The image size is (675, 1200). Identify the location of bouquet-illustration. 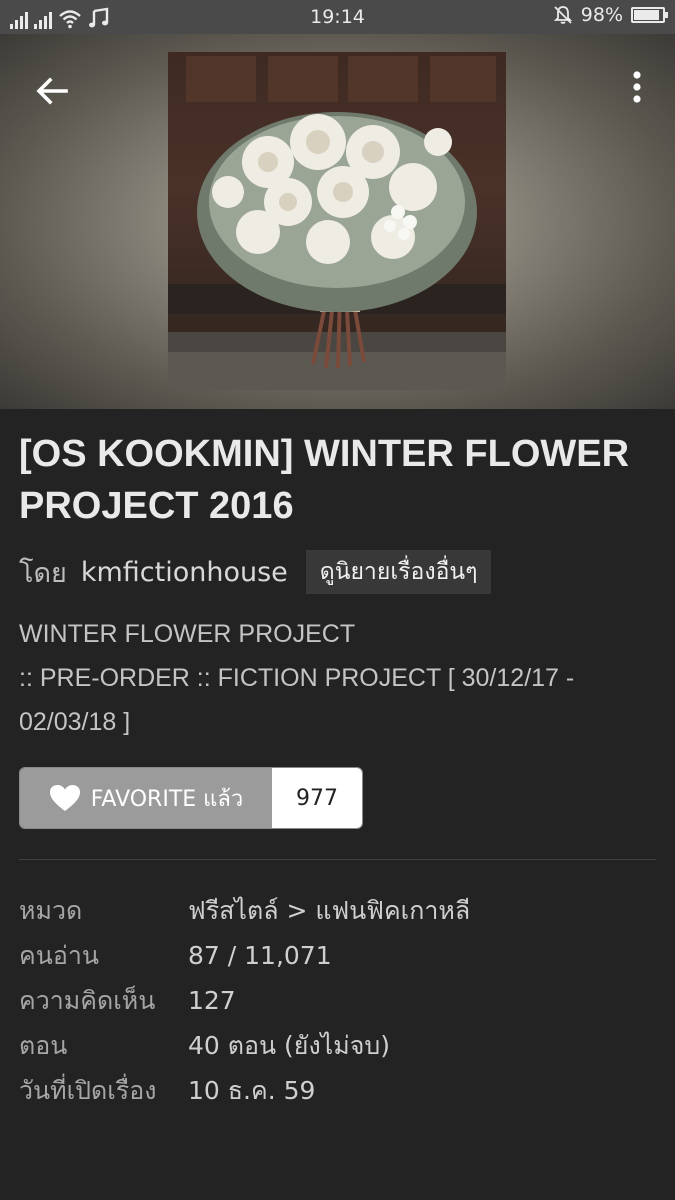
(337, 223).